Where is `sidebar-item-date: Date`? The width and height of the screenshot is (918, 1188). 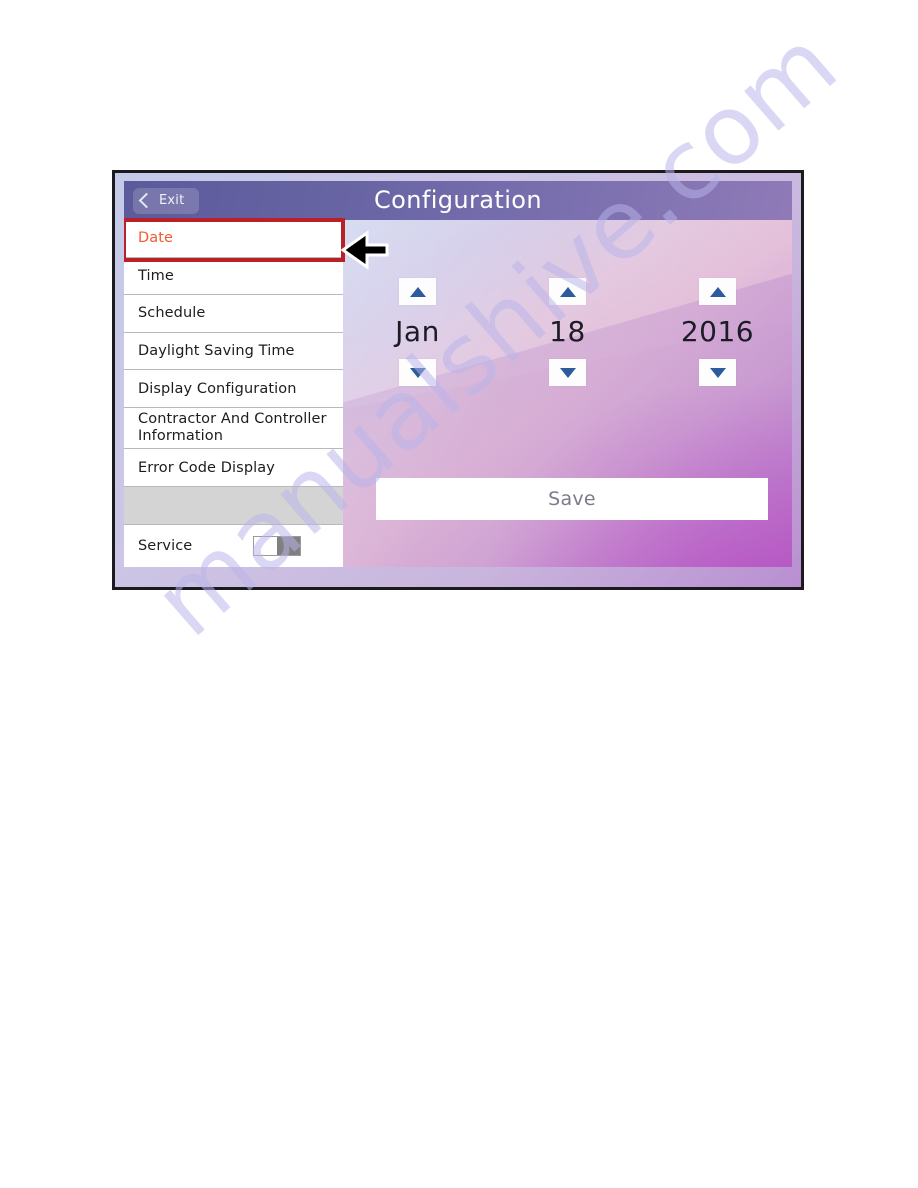
sidebar-item-date: Date is located at coordinates (233, 239).